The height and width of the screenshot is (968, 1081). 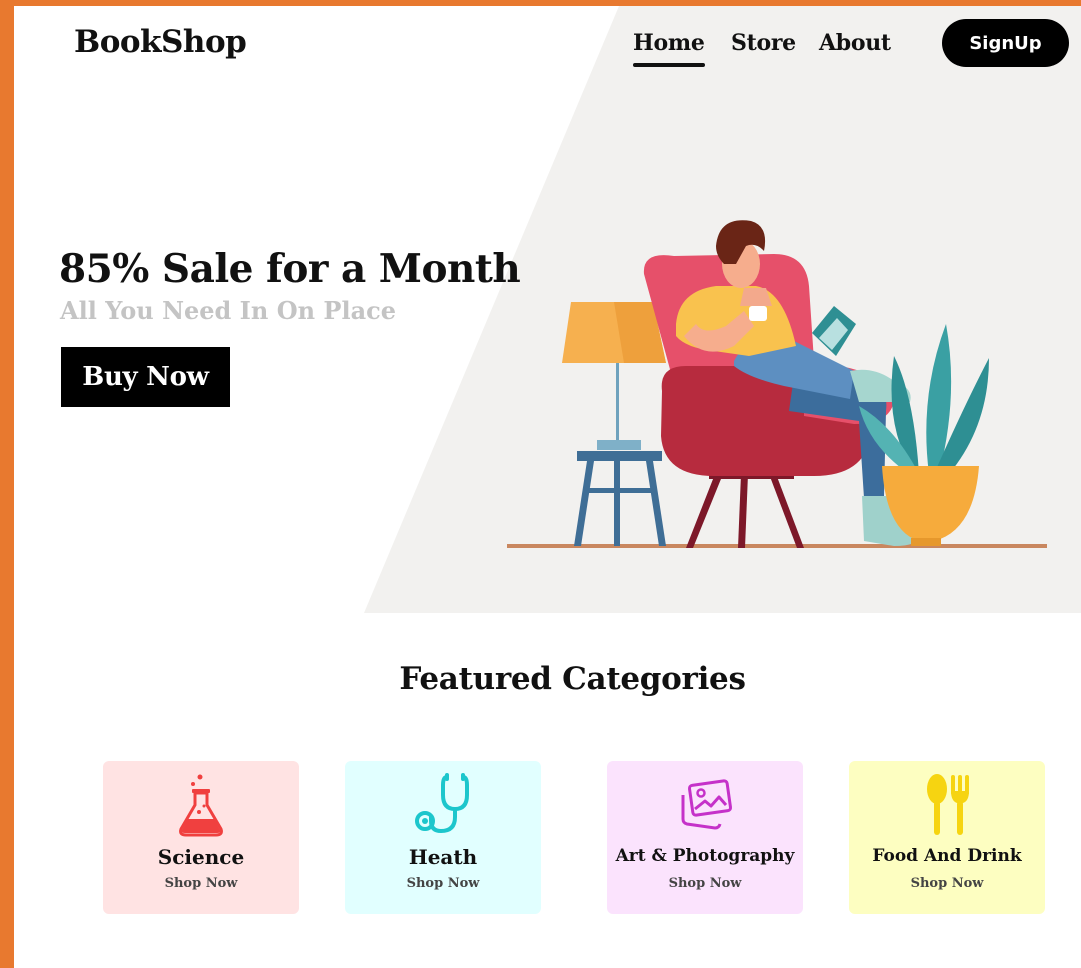 I want to click on side-table-illustration, so click(x=620, y=498).